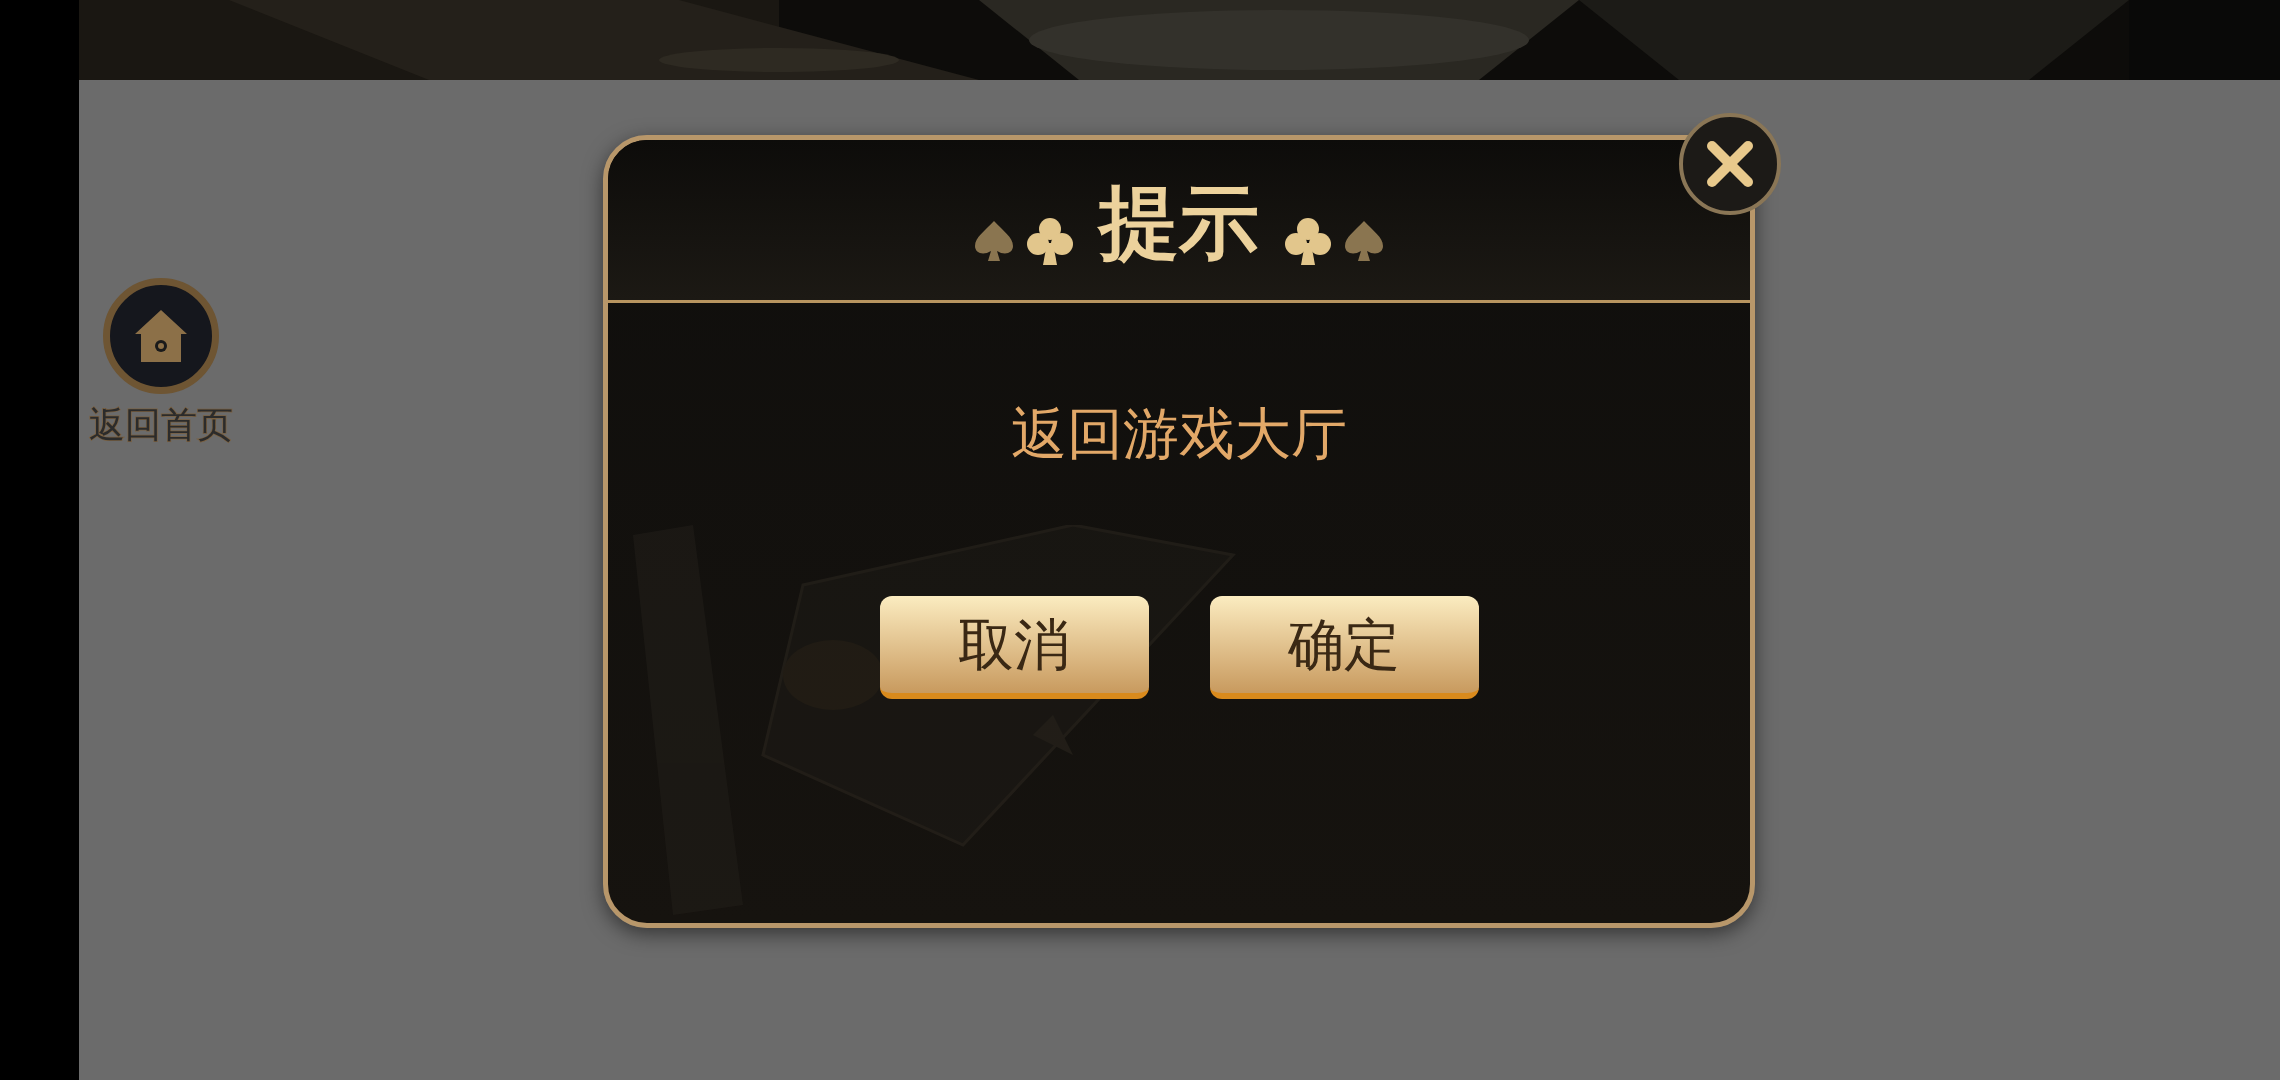 The width and height of the screenshot is (2280, 1080). Describe the element at coordinates (1014, 647) in the screenshot. I see `dialog-button: 取消` at that location.